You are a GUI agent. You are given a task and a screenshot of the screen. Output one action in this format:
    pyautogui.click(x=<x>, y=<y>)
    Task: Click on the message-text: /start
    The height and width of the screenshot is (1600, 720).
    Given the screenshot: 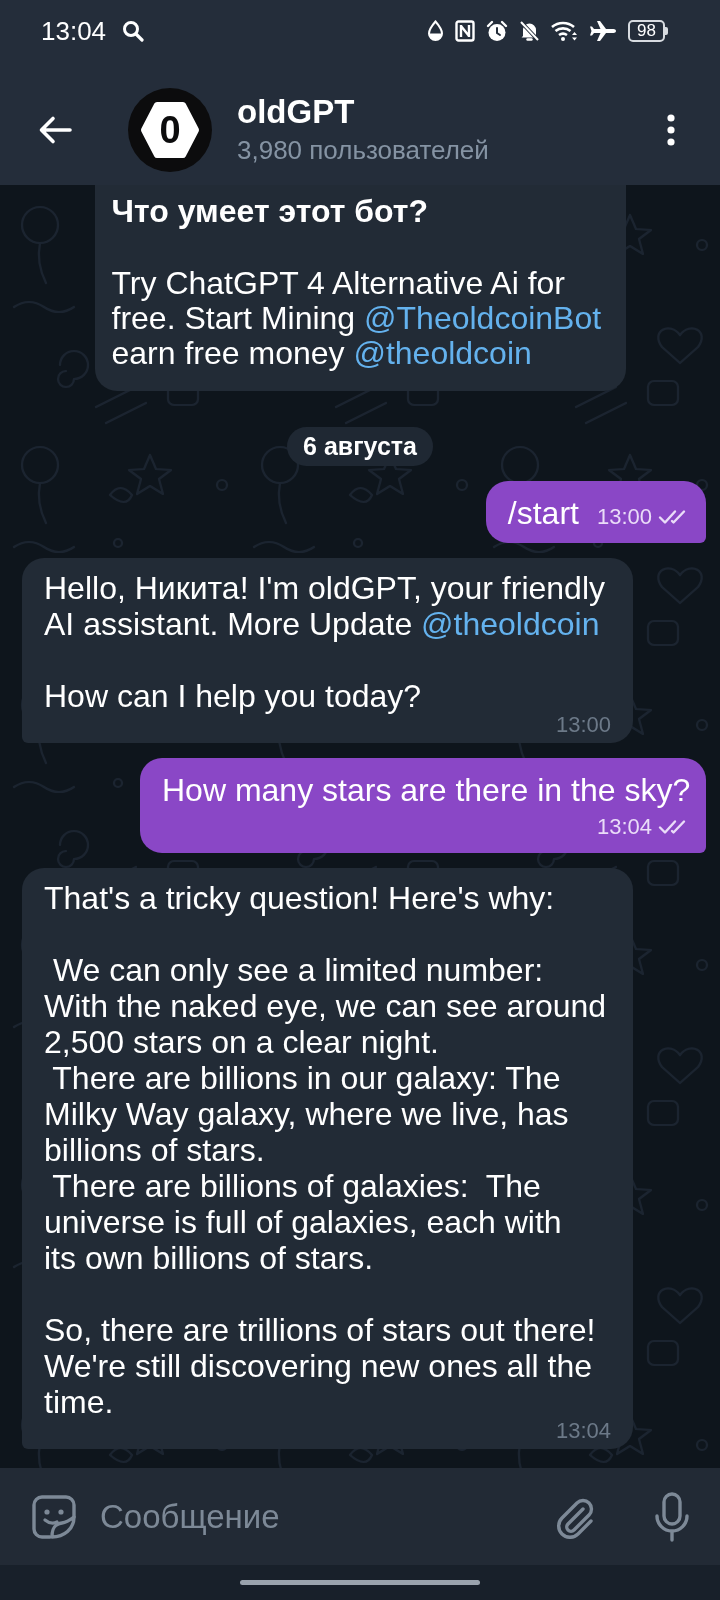 What is the action you would take?
    pyautogui.click(x=543, y=513)
    